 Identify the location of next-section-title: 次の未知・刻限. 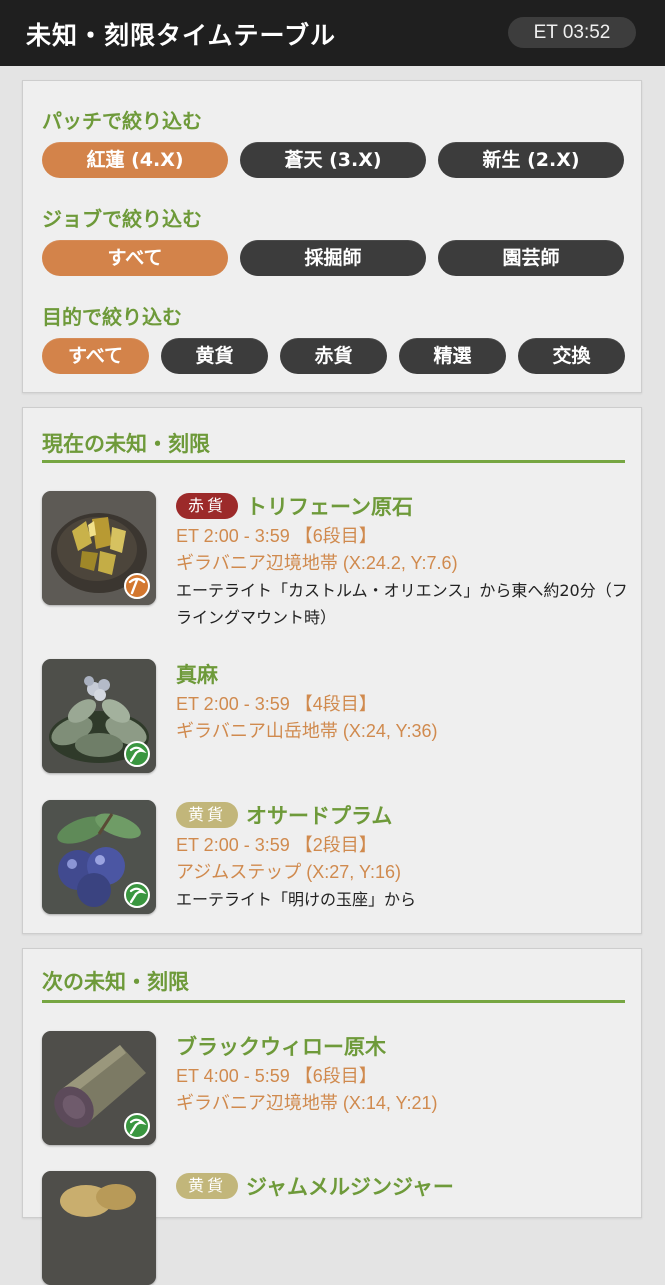
(115, 982).